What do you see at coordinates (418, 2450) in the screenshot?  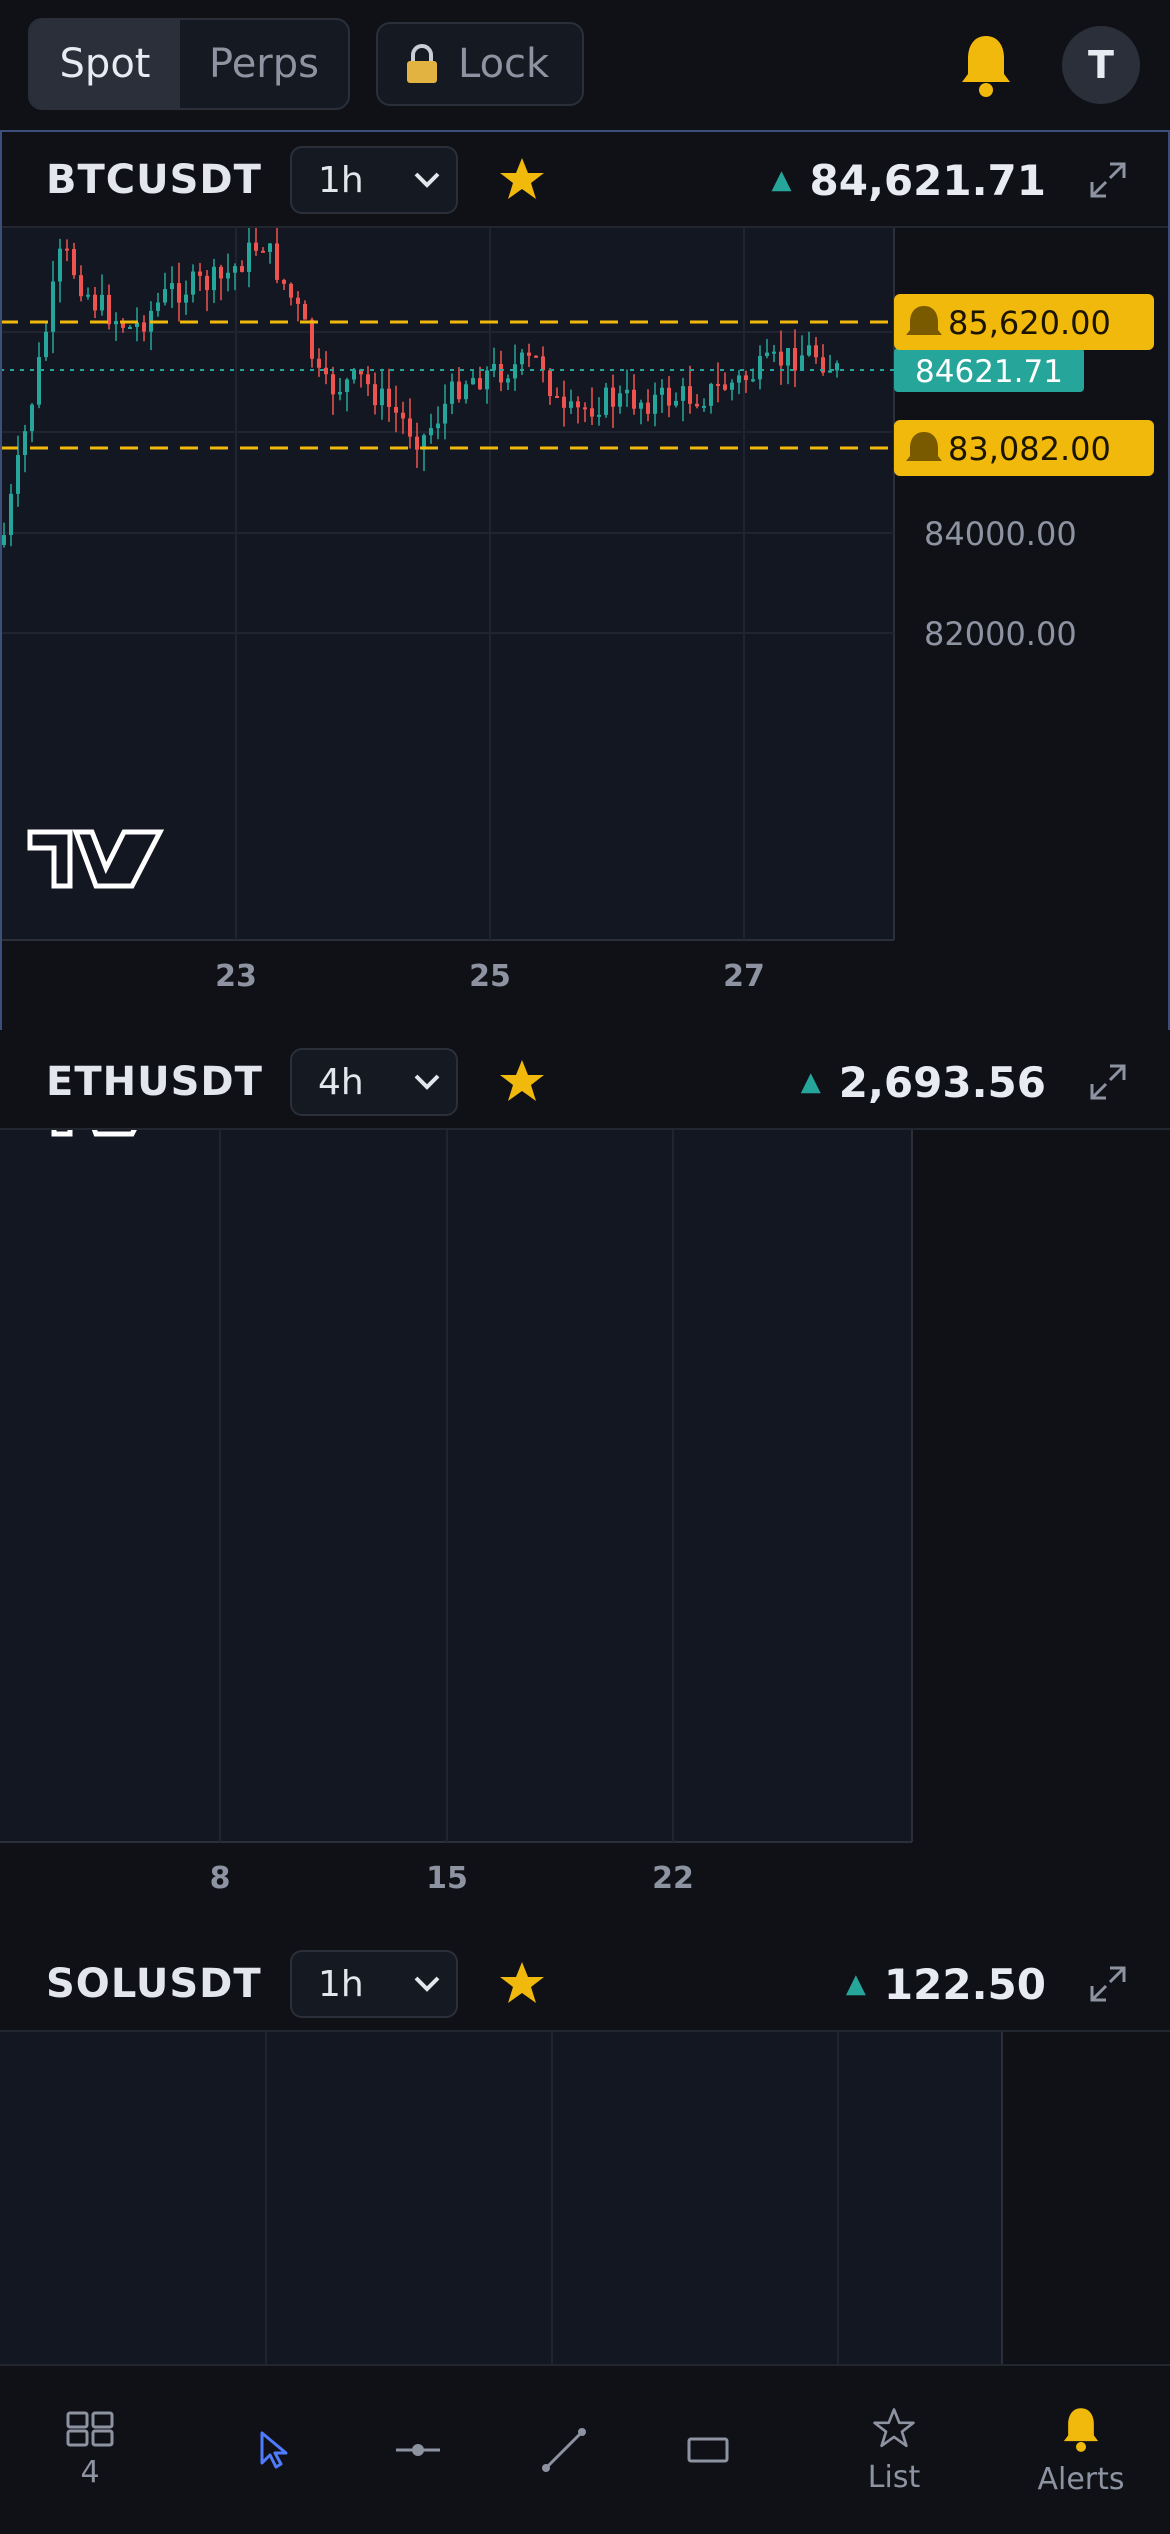 I see `horizontal-line-tool-button` at bounding box center [418, 2450].